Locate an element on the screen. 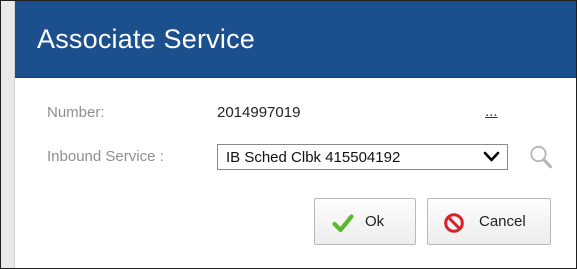 The width and height of the screenshot is (577, 269). ok-button-label: Ok is located at coordinates (375, 221).